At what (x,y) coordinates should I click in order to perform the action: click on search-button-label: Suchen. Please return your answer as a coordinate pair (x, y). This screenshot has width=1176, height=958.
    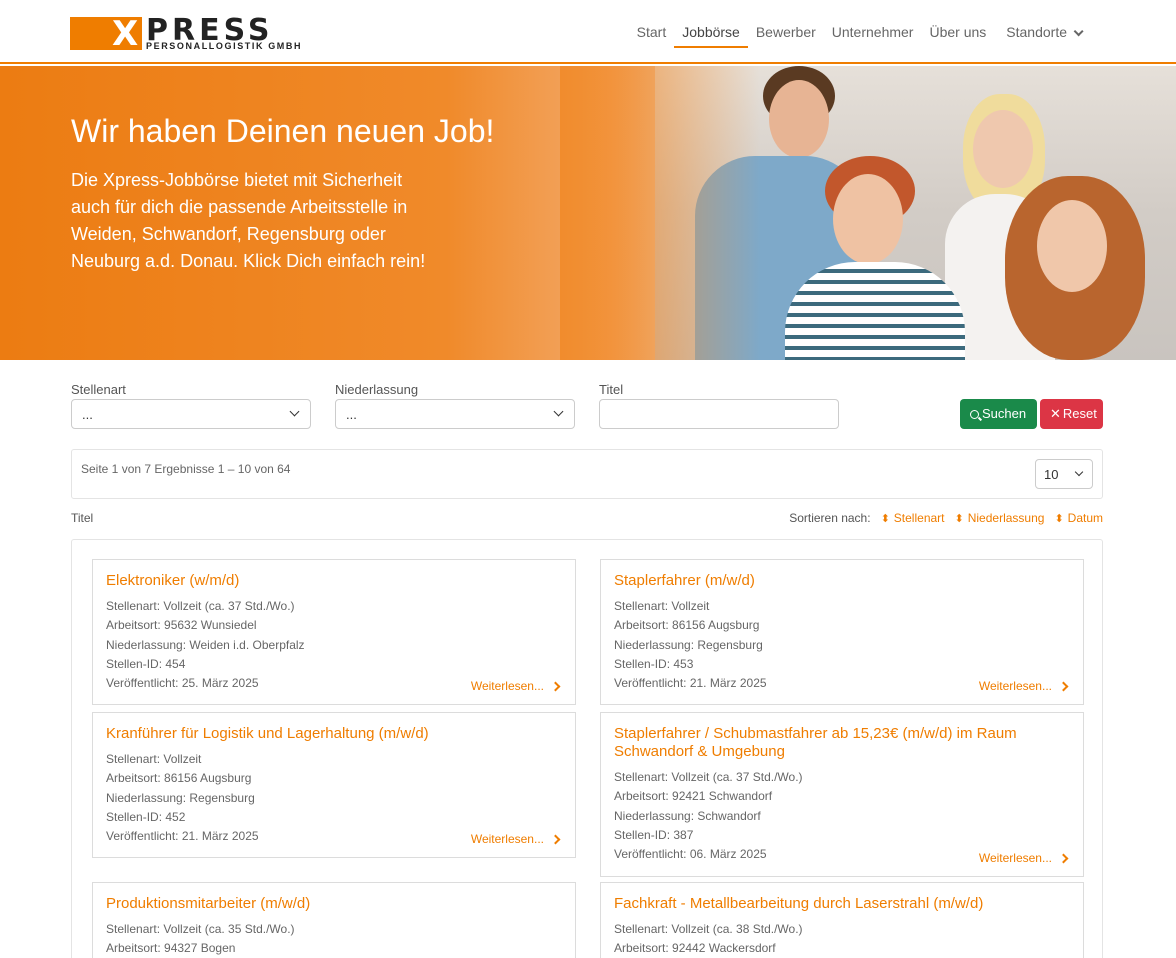
    Looking at the image, I should click on (1004, 413).